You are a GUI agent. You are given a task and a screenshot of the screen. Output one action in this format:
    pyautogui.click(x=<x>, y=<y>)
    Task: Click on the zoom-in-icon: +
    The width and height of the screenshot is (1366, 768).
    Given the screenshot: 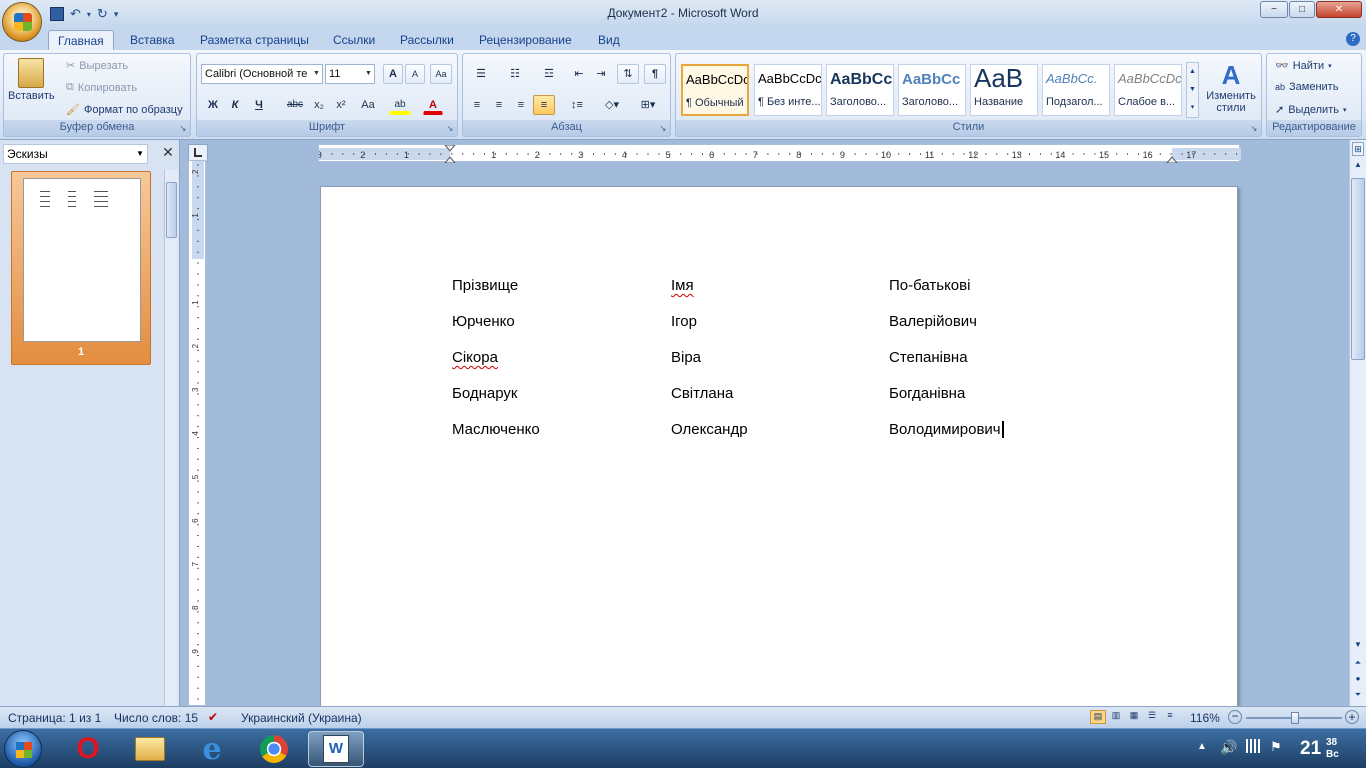 What is the action you would take?
    pyautogui.click(x=1352, y=717)
    